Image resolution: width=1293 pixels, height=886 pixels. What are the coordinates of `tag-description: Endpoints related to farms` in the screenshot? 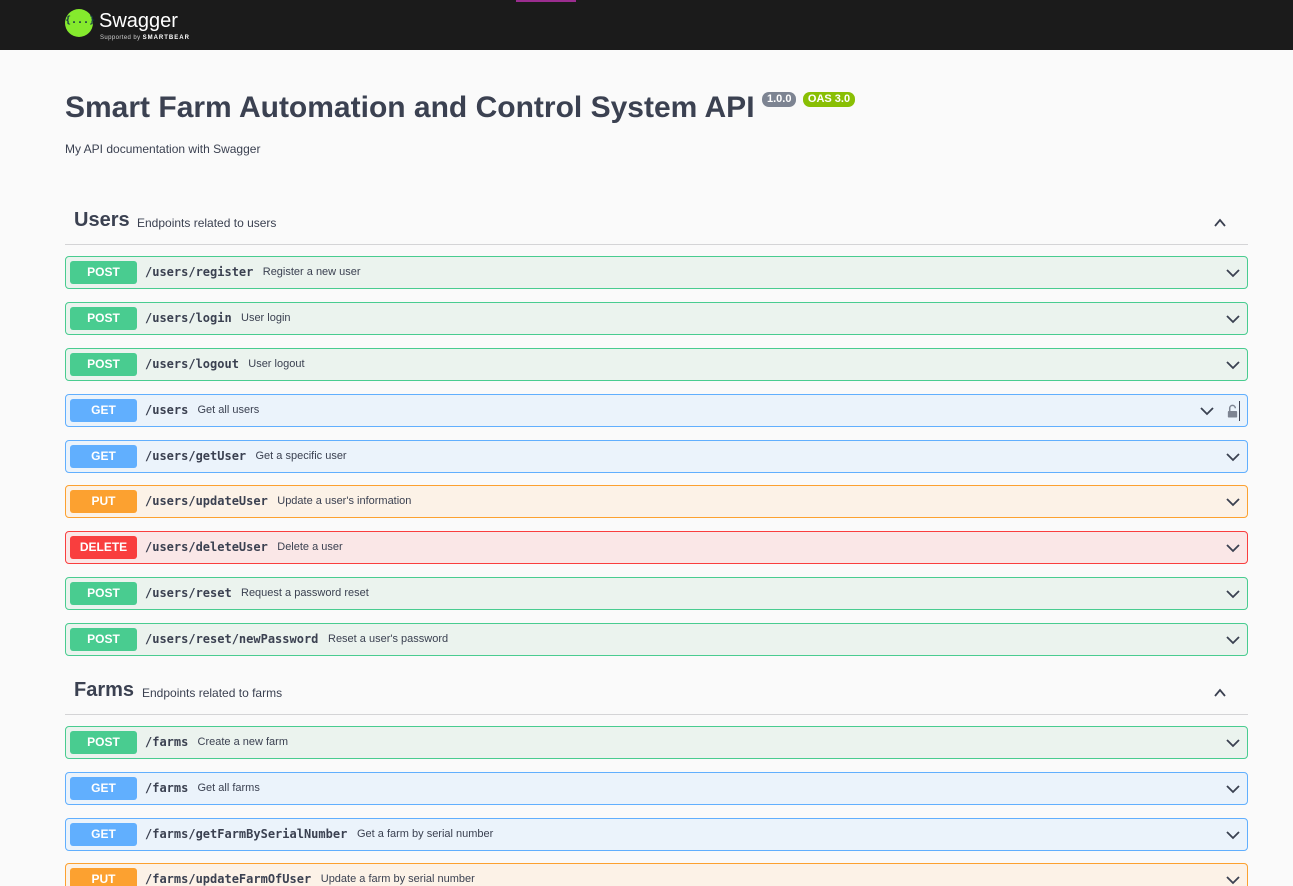 It's located at (212, 693).